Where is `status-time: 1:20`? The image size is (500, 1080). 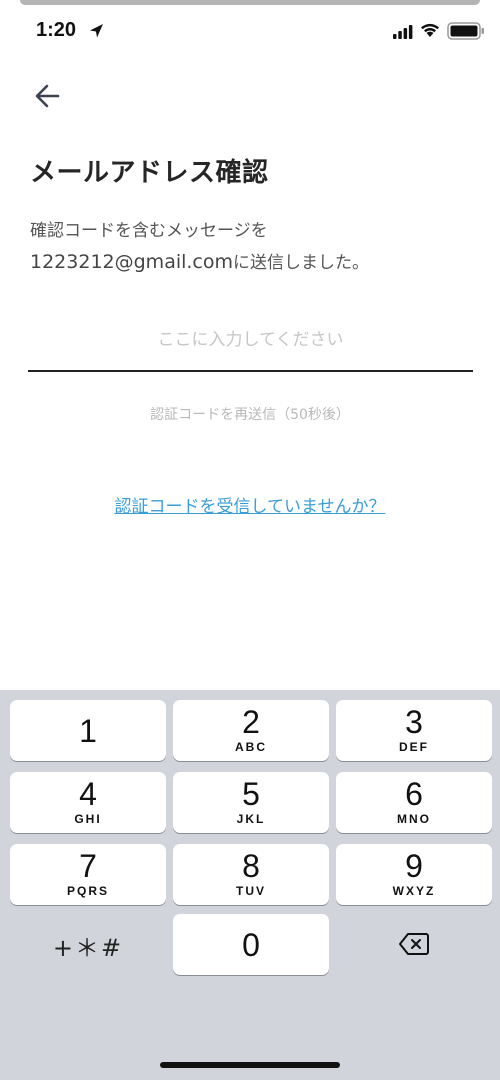 status-time: 1:20 is located at coordinates (56, 30).